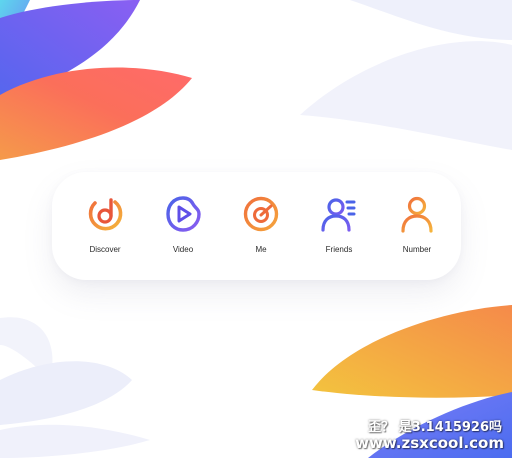  What do you see at coordinates (105, 249) in the screenshot?
I see `tab-label-discover: Discover` at bounding box center [105, 249].